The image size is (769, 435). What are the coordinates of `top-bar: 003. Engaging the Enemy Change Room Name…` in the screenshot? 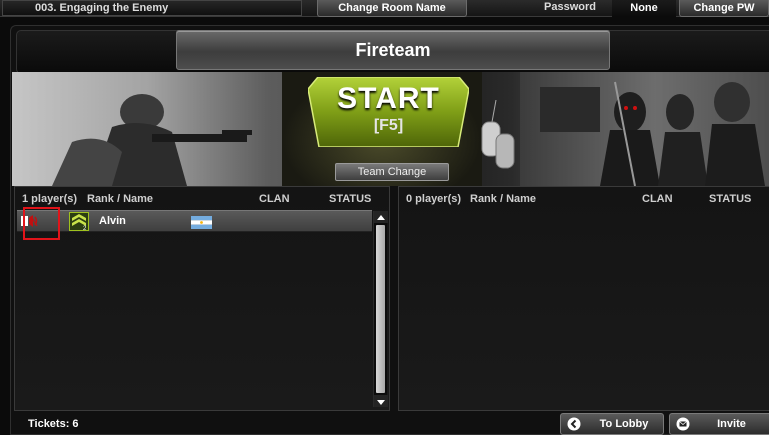 It's located at (384, 8).